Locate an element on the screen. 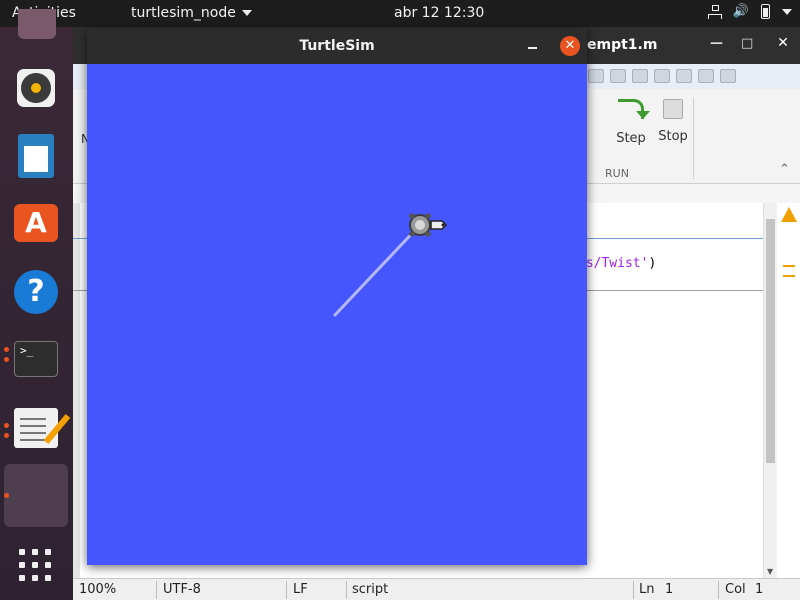 The width and height of the screenshot is (800, 600). line-label: Ln is located at coordinates (647, 589).